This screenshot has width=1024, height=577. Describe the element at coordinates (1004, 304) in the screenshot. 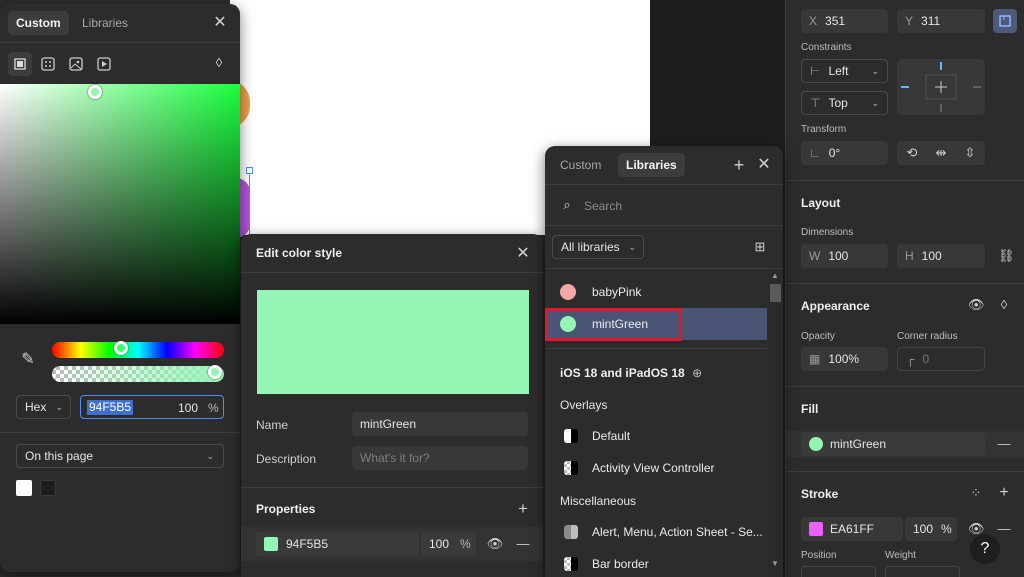

I see `drop-icon: ◊` at that location.